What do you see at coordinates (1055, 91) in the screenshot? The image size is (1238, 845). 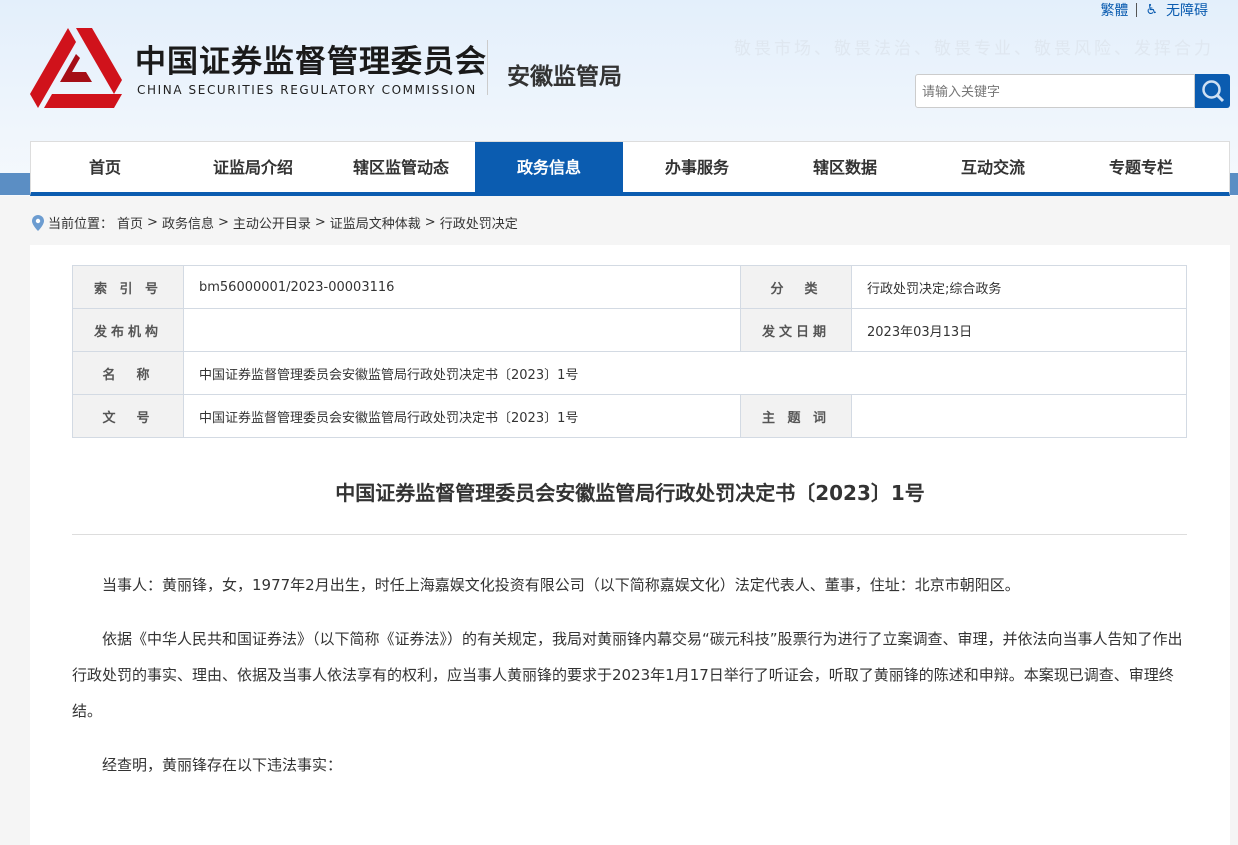 I see `search-input` at bounding box center [1055, 91].